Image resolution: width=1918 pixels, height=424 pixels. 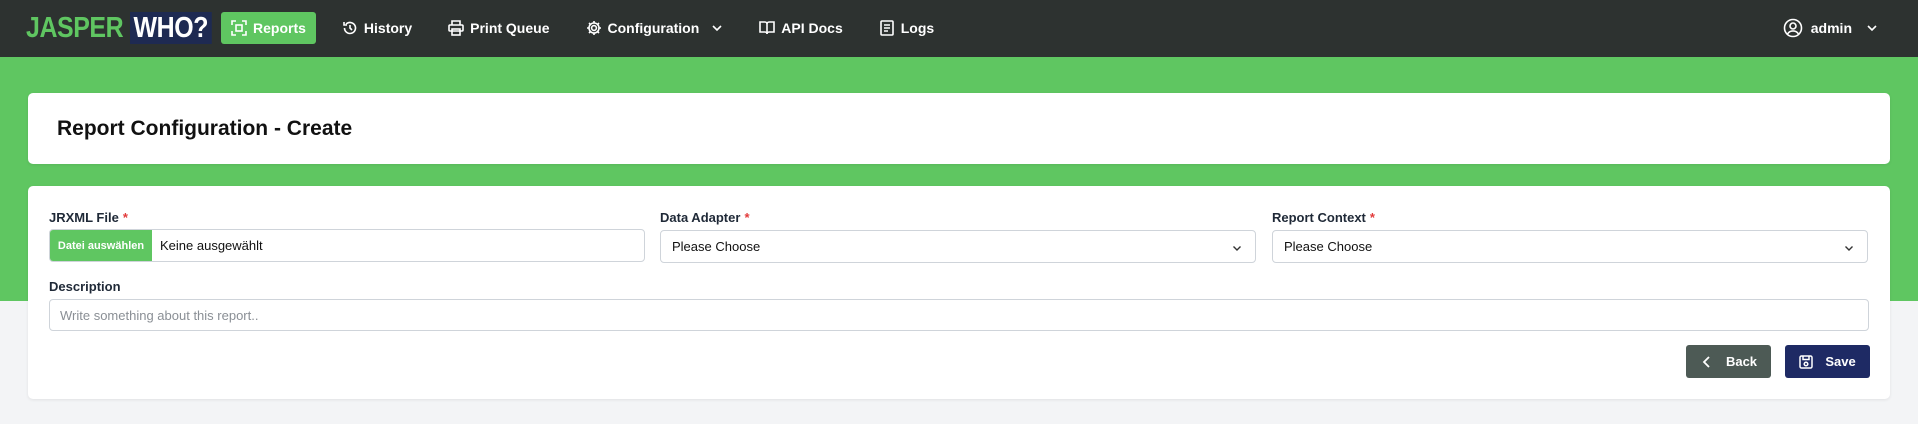 What do you see at coordinates (85, 286) in the screenshot?
I see `description-label: Description` at bounding box center [85, 286].